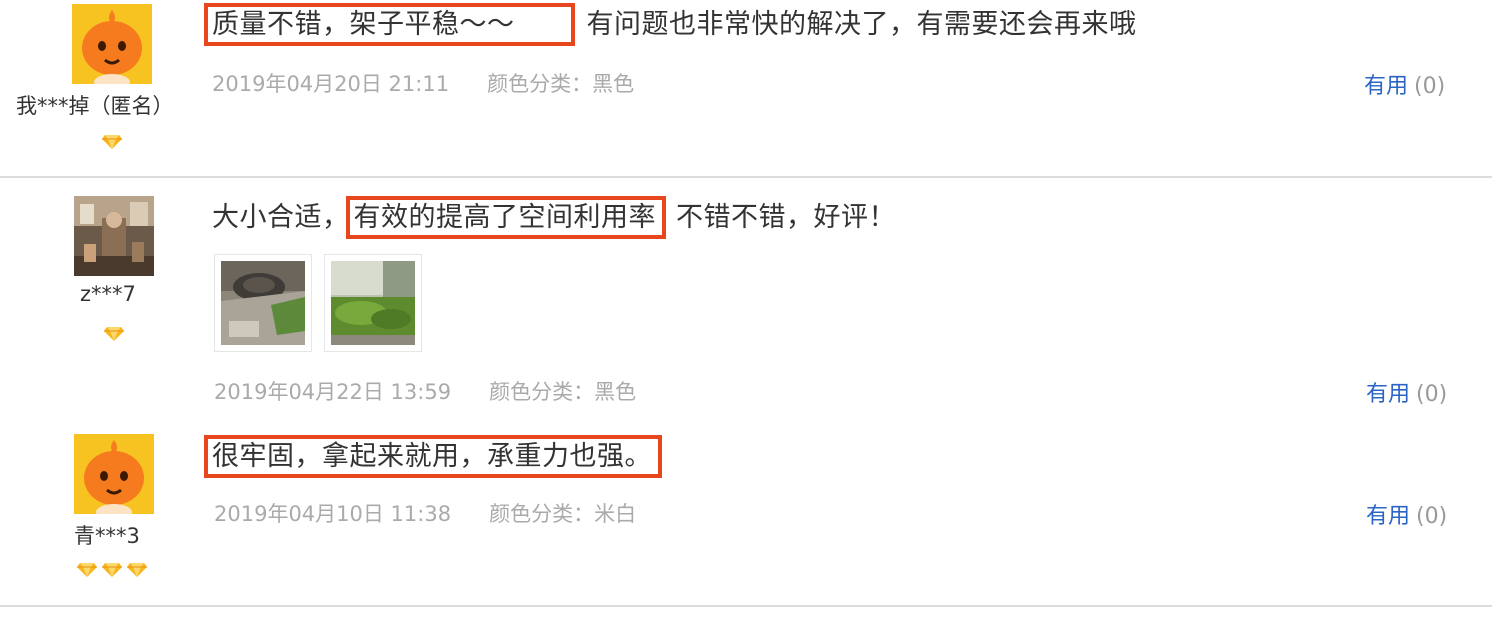 The height and width of the screenshot is (619, 1500). What do you see at coordinates (331, 84) in the screenshot?
I see `review-date: 2019年04月20日 21:11` at bounding box center [331, 84].